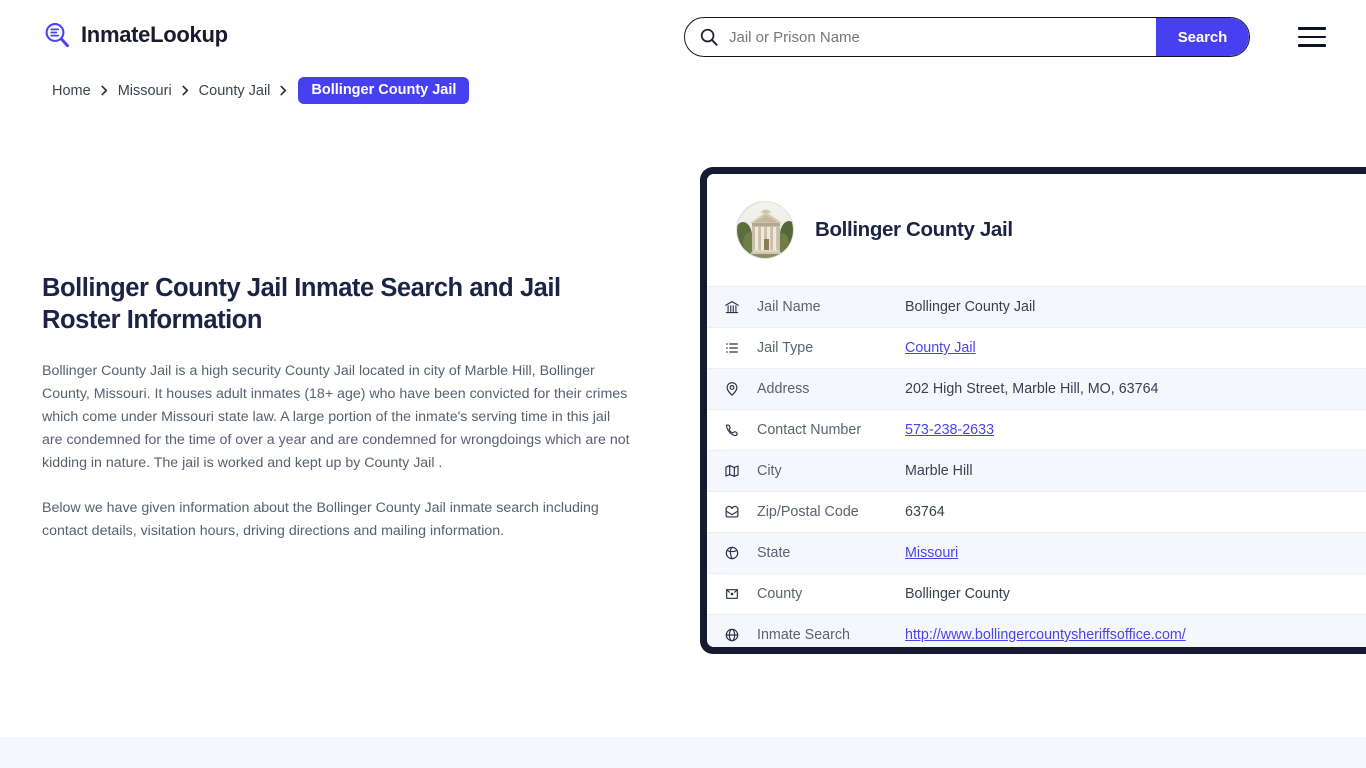 The image size is (1366, 768). I want to click on row-value: Bollinger County Jail, so click(970, 307).